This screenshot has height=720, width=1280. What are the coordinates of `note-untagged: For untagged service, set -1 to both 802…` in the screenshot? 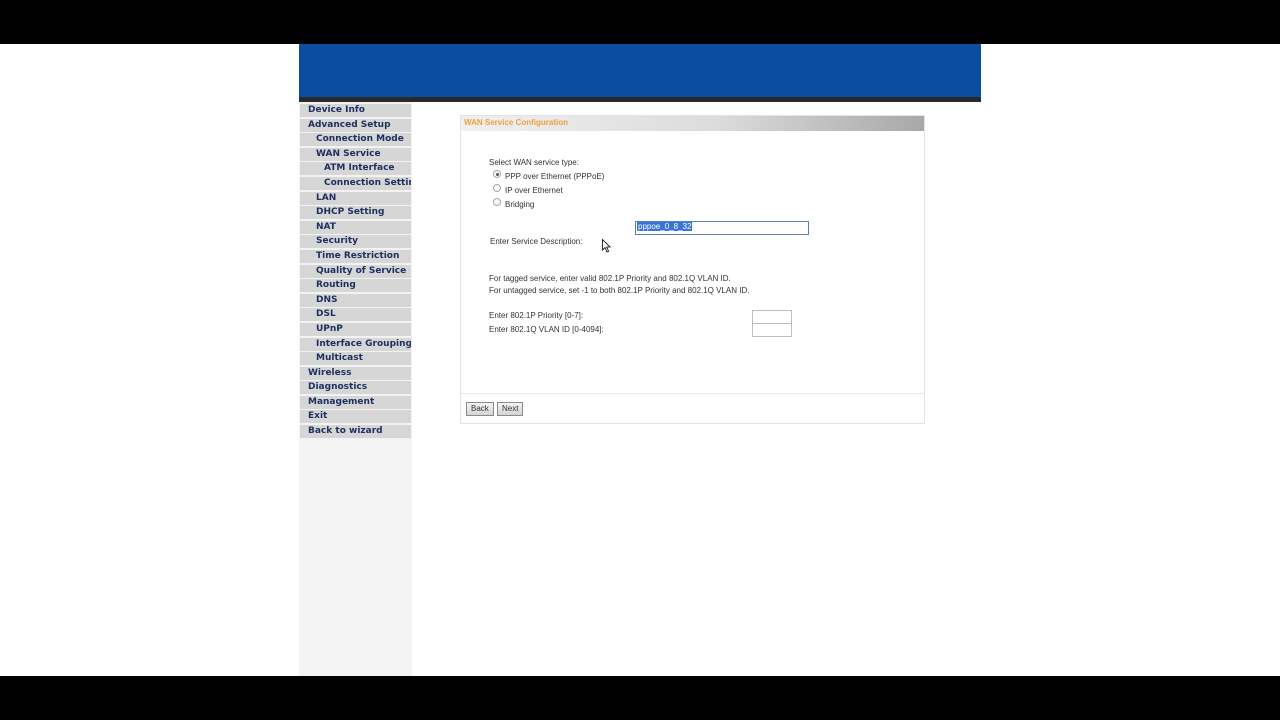 It's located at (619, 290).